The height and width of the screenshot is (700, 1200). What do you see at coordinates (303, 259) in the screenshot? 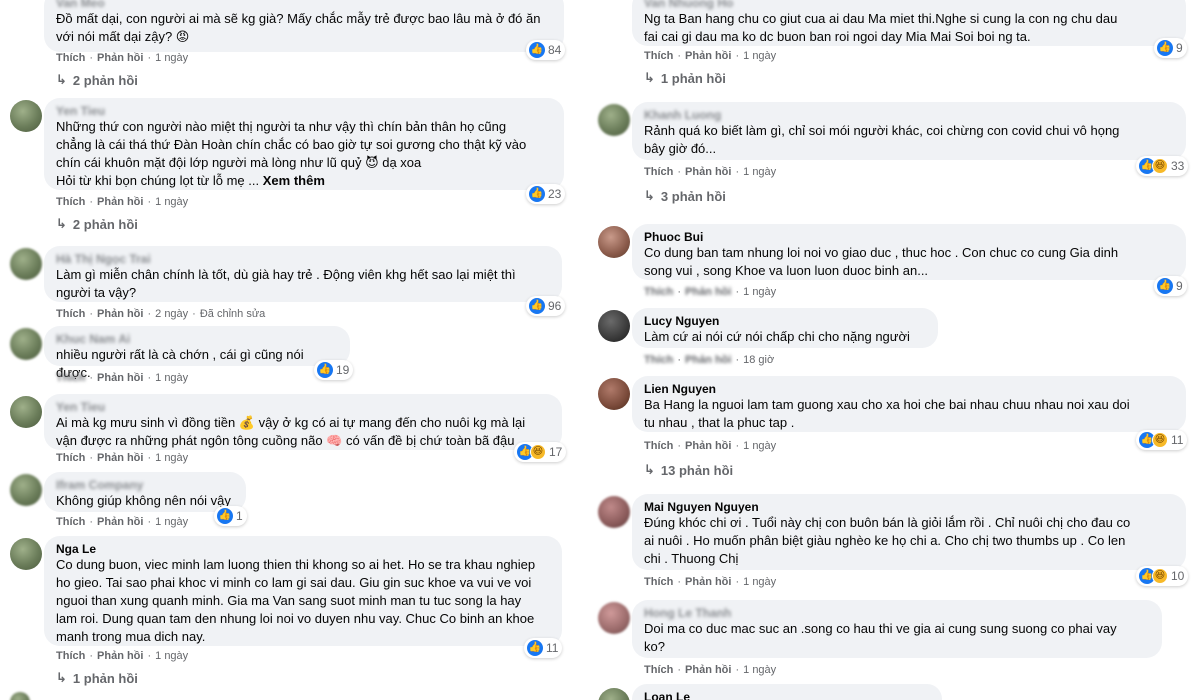
I see `comment-author: Hà Thị Ngọc Trai` at bounding box center [303, 259].